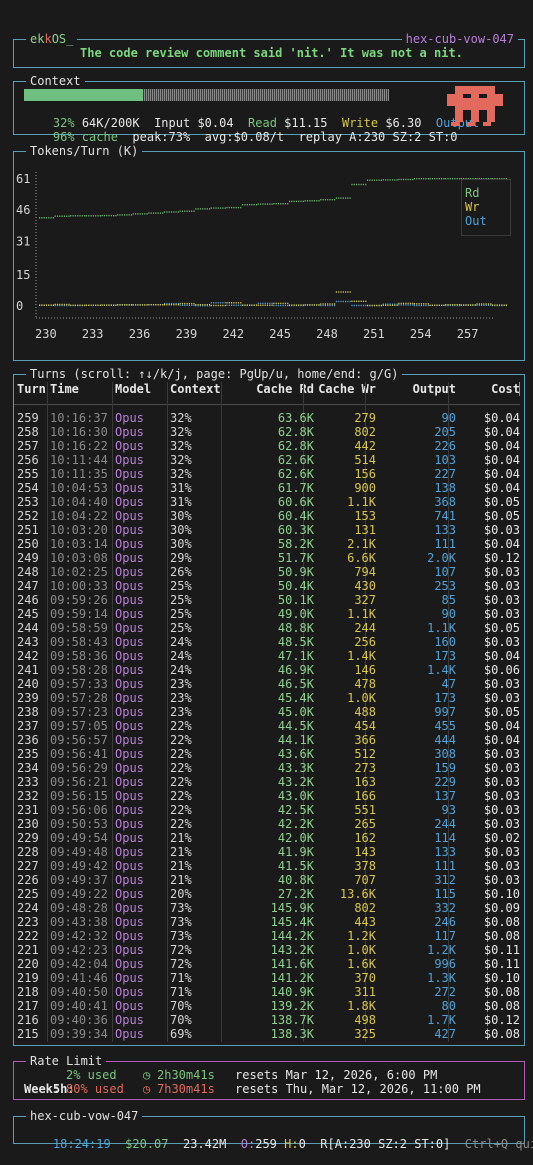 This screenshot has height=1165, width=533. What do you see at coordinates (267, 656) in the screenshot?
I see `table-row: 242 09:58:36 Opus 24% 47.1K 1.4K 173 $0.04` at bounding box center [267, 656].